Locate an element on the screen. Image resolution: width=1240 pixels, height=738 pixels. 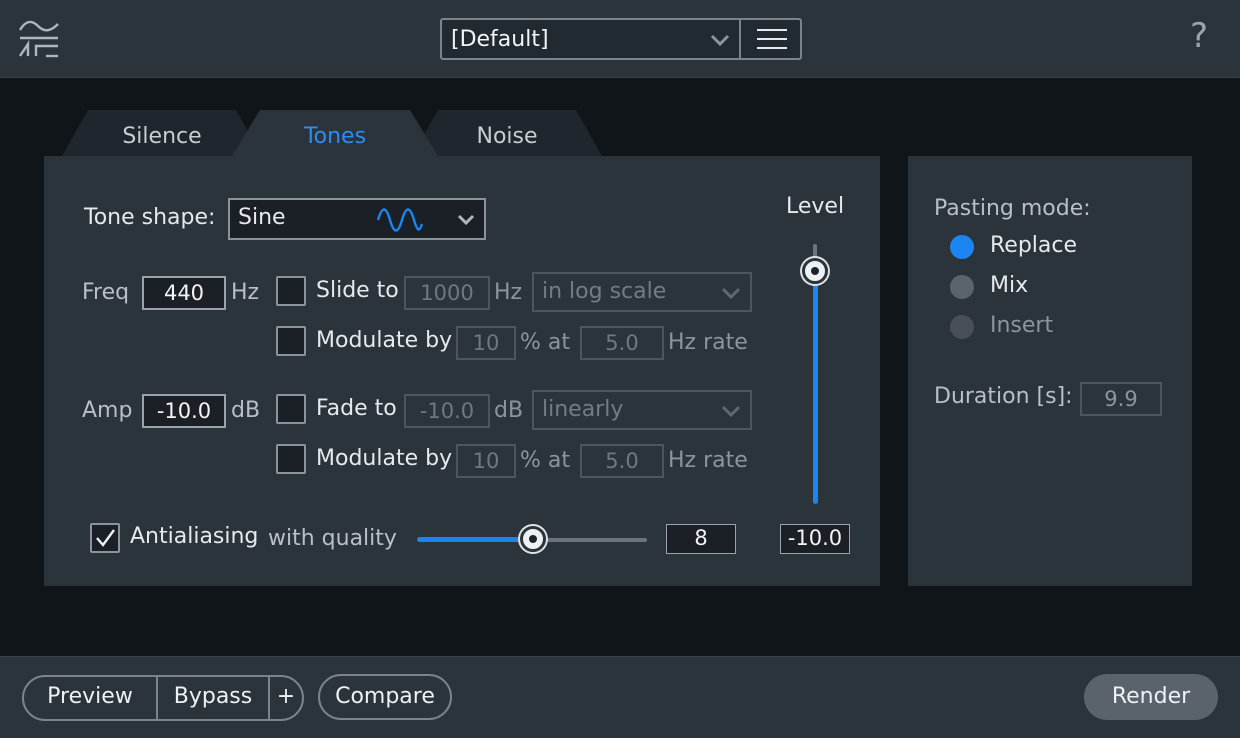
level-slider-fill is located at coordinates (815, 387).